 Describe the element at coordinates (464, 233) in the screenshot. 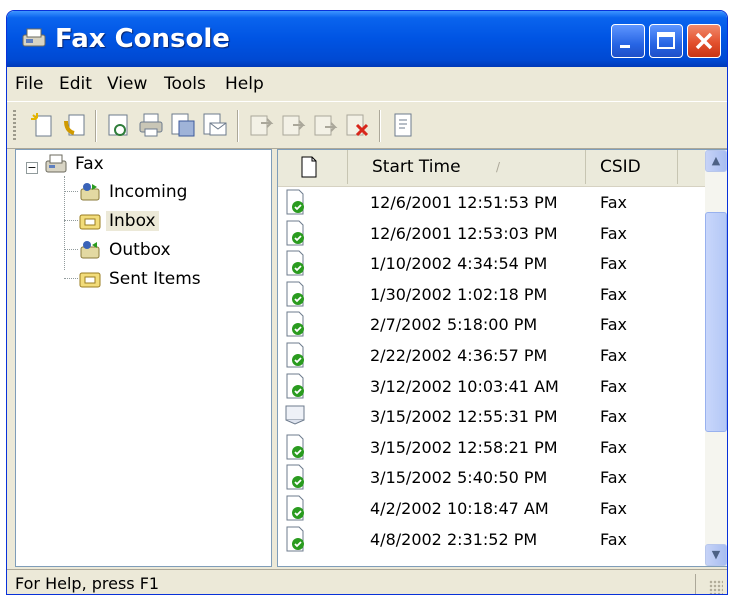

I see `start-time-cell: 12/6/2001 12:53:03 PM` at that location.